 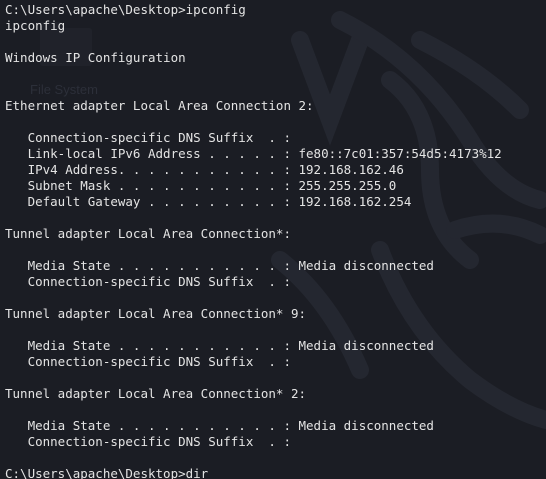 What do you see at coordinates (125, 9) in the screenshot?
I see `console-line: C:\Users\apache\Desktop>ipconfig` at bounding box center [125, 9].